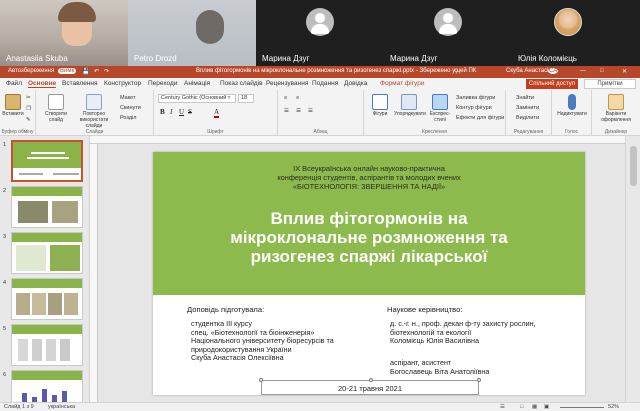 The width and height of the screenshot is (640, 411). What do you see at coordinates (128, 98) in the screenshot?
I see `layout-button: Макет` at bounding box center [128, 98].